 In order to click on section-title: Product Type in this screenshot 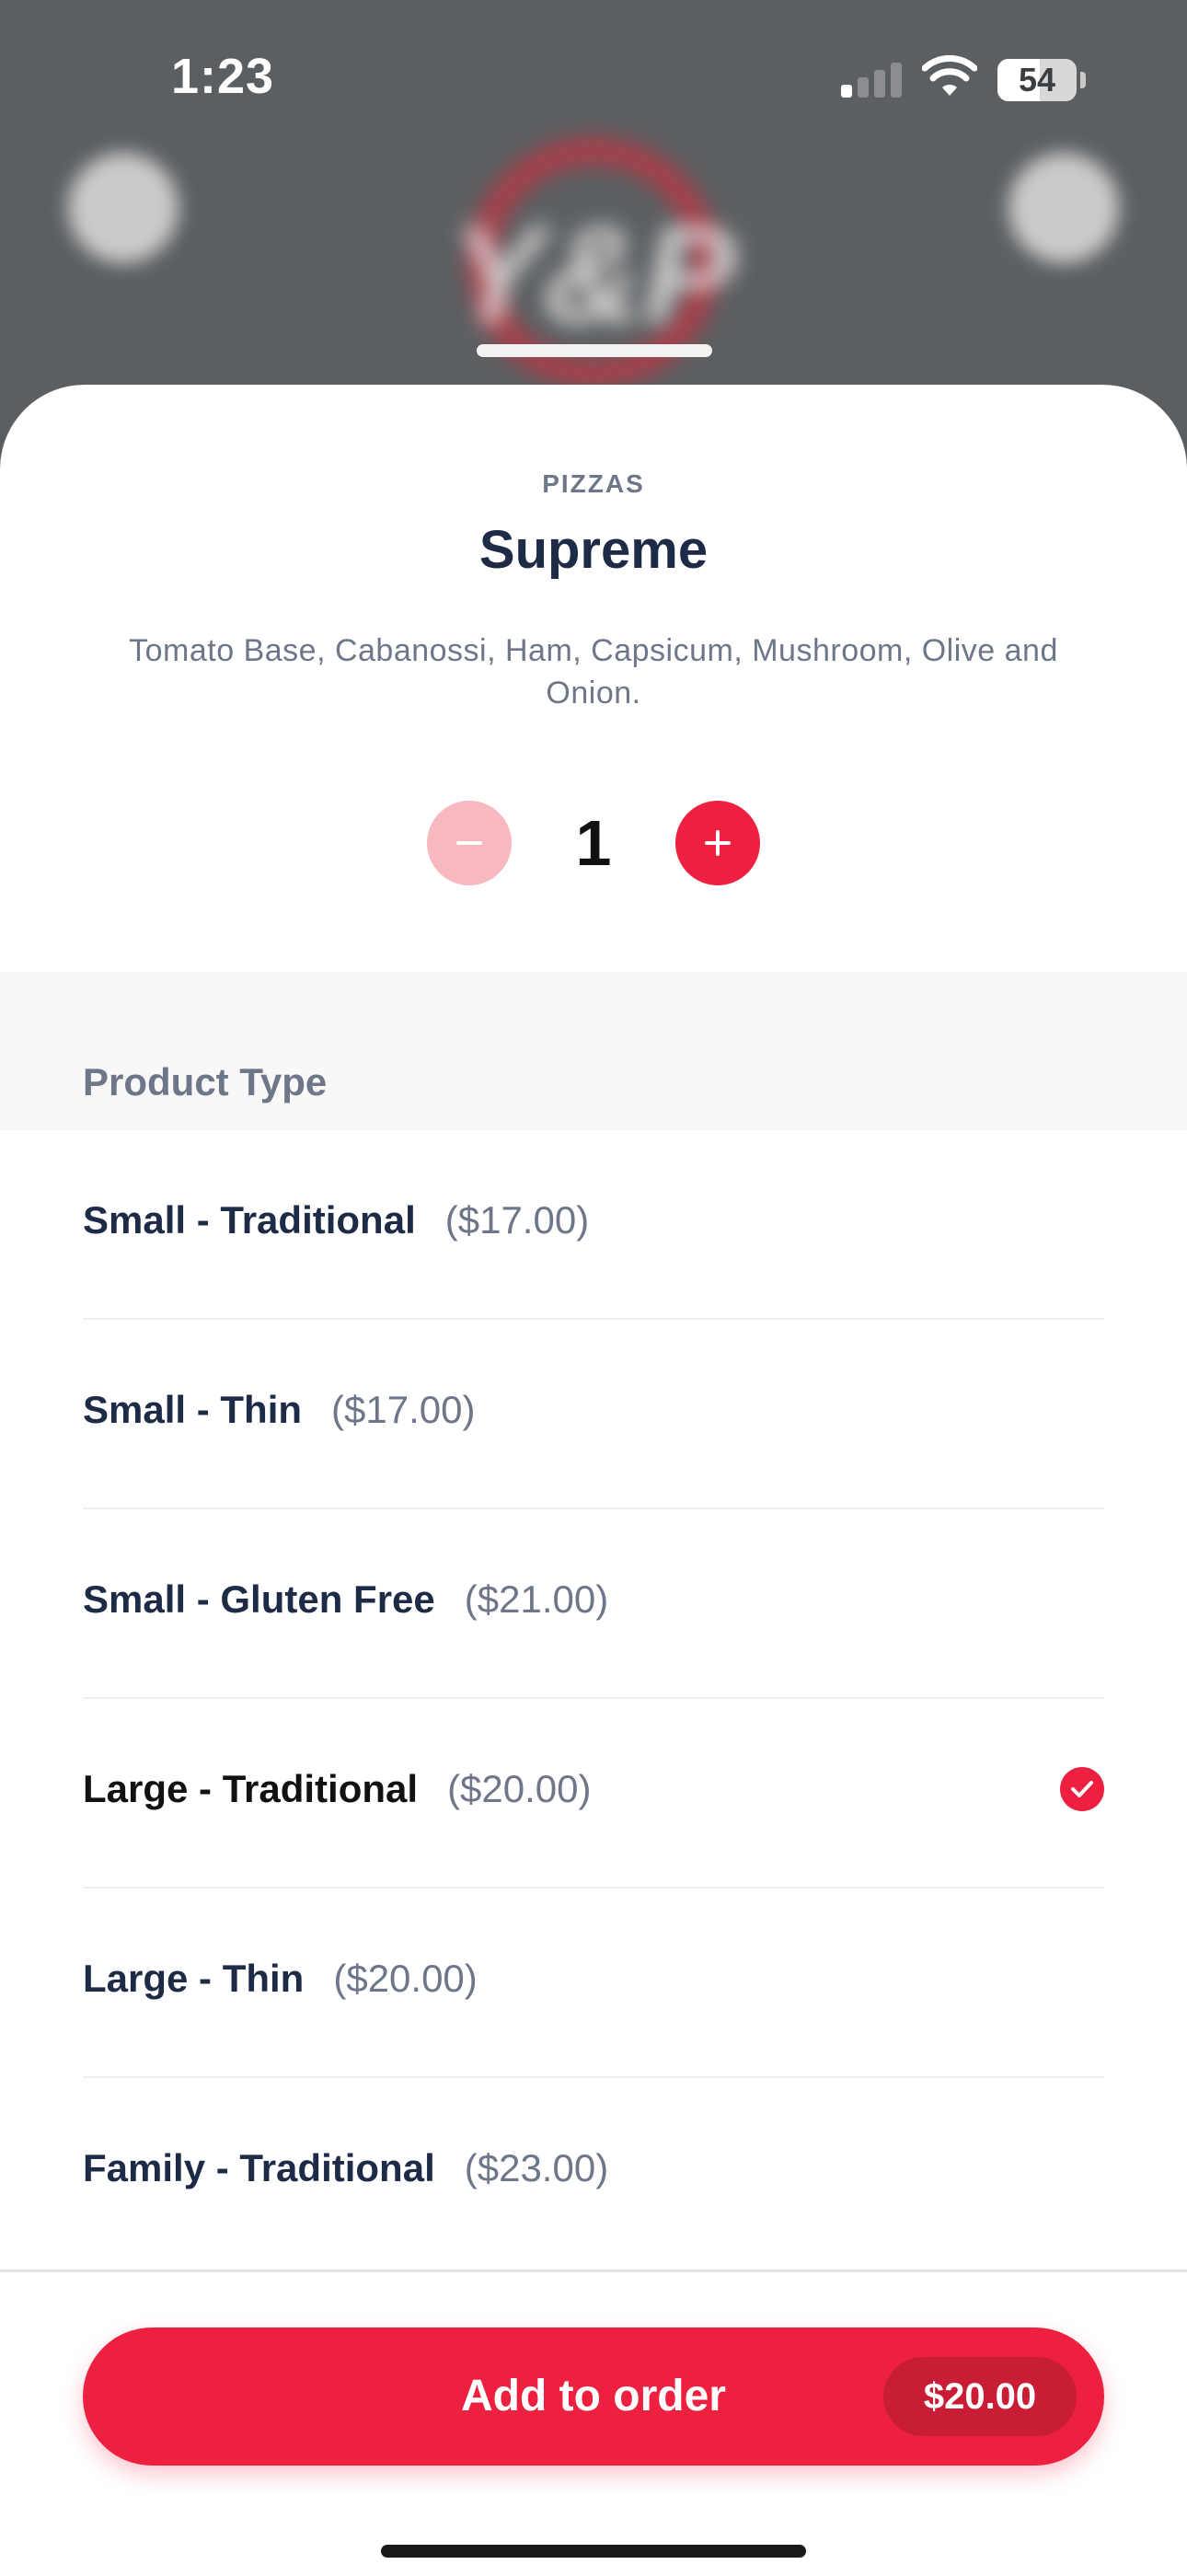, I will do `click(205, 1082)`.